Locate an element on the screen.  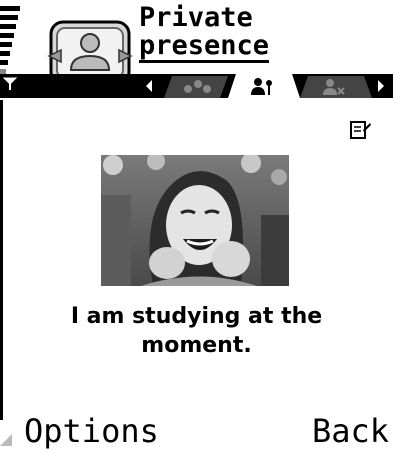
tab-bar is located at coordinates (196, 86).